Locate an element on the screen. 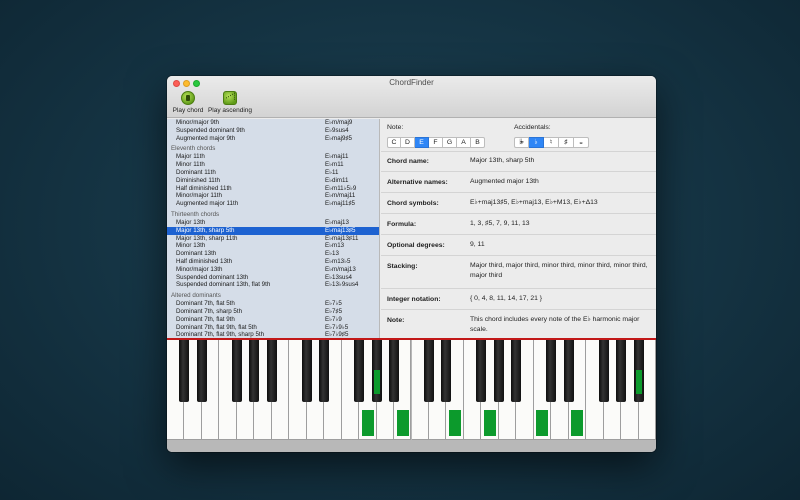  chord-row-symbol: E♭7♭9♭5 is located at coordinates (337, 327).